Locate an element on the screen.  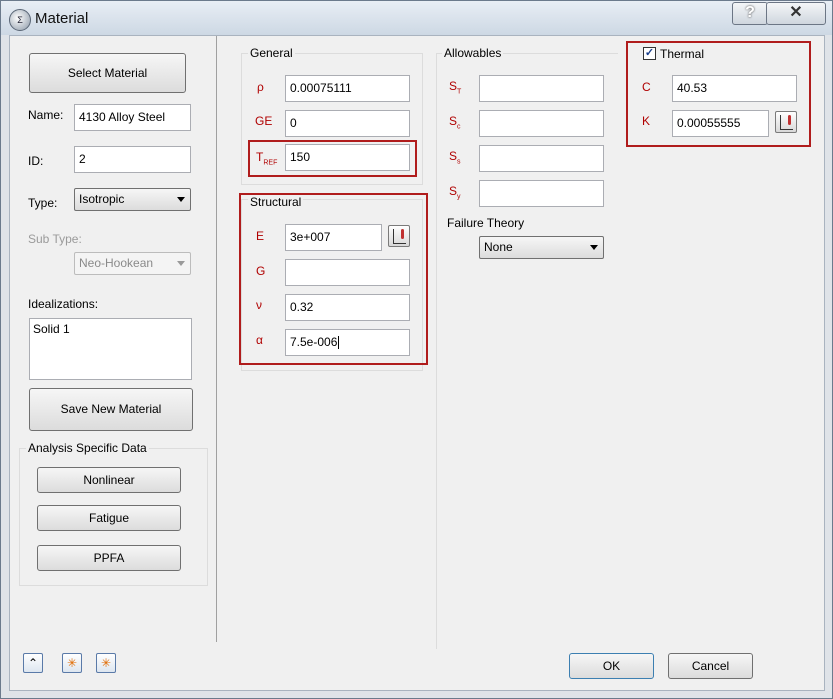
nu-symbol: ν is located at coordinates (259, 305).